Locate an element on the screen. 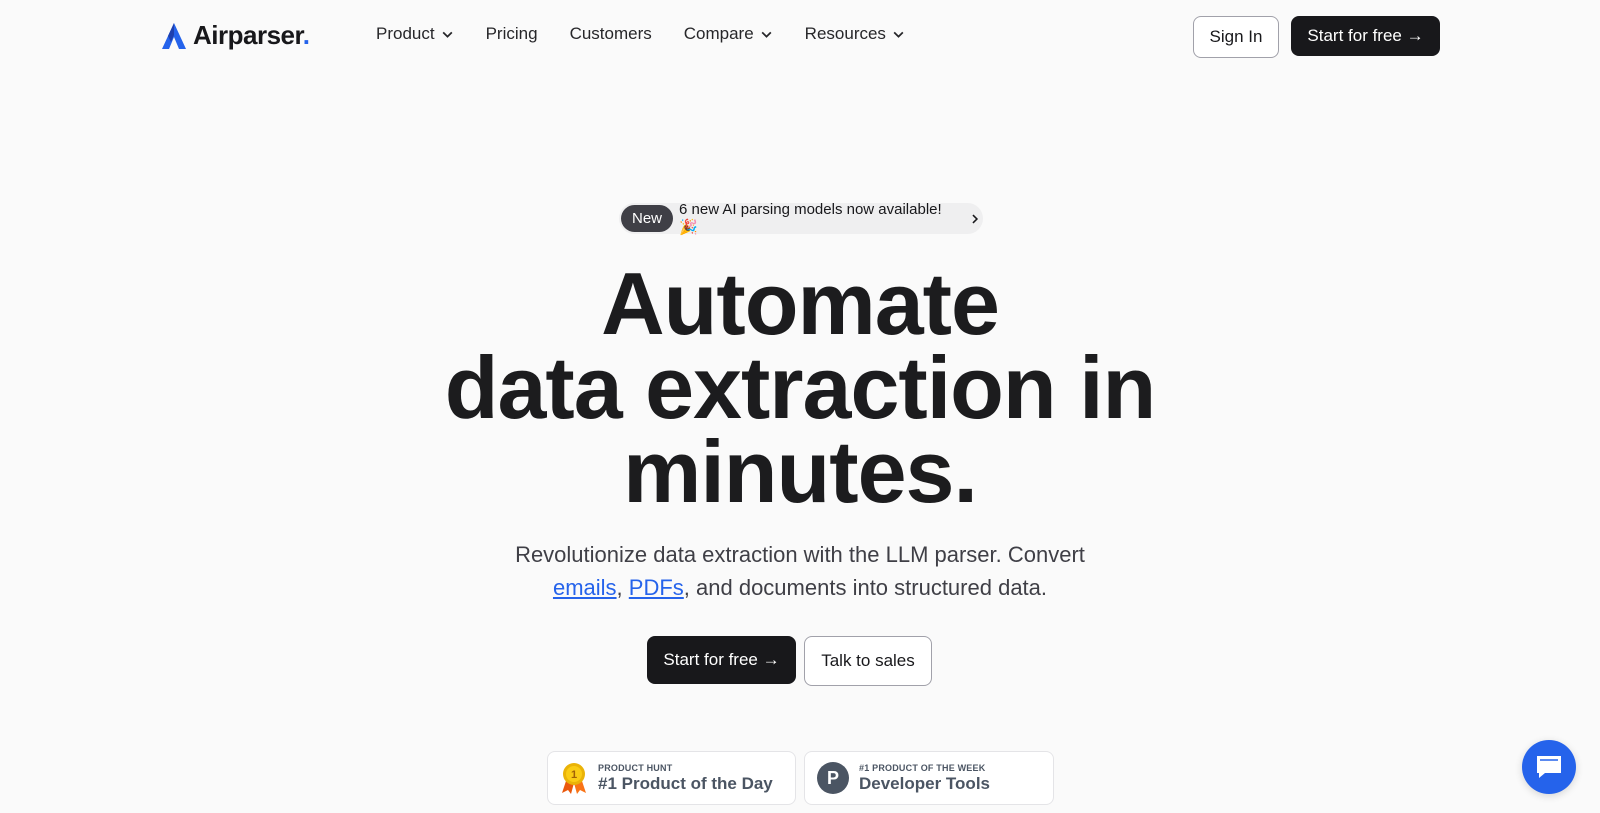 This screenshot has height=813, width=1600. product-hunt-text: PRODUCT HUNT #1 Product of the Day is located at coordinates (685, 778).